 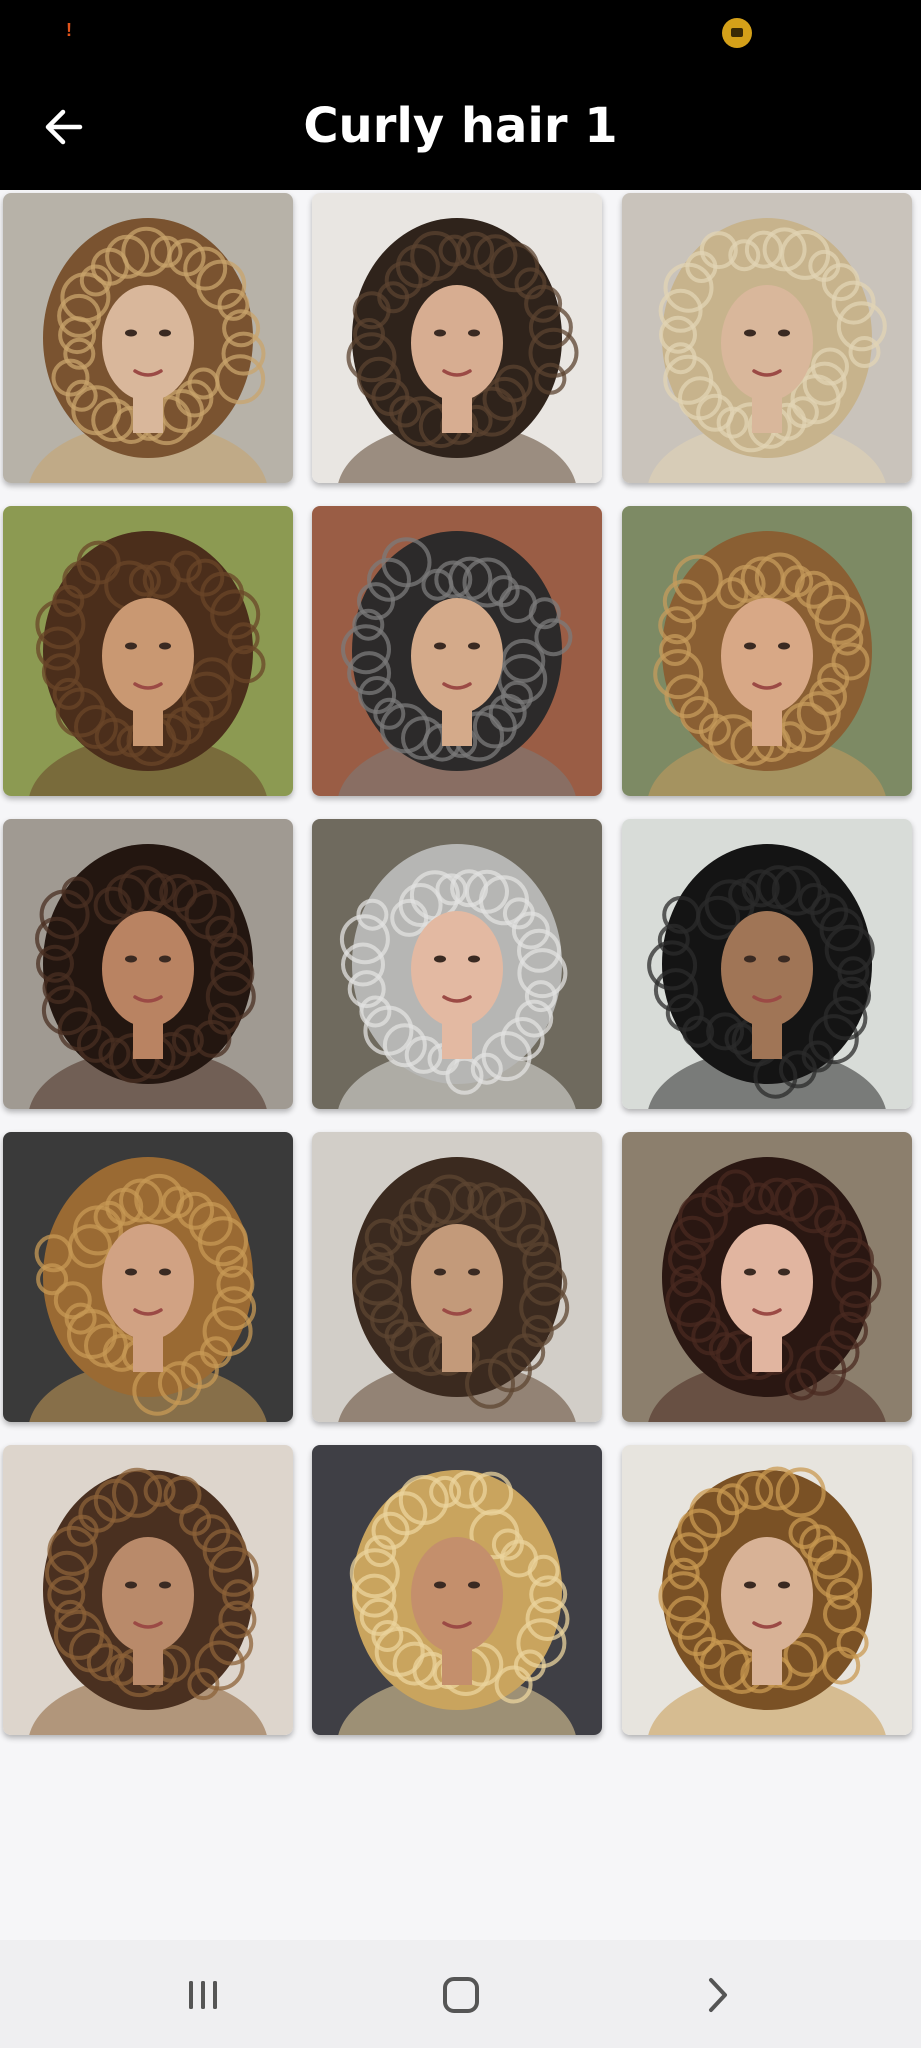 I want to click on status-bar: !, so click(x=460, y=32).